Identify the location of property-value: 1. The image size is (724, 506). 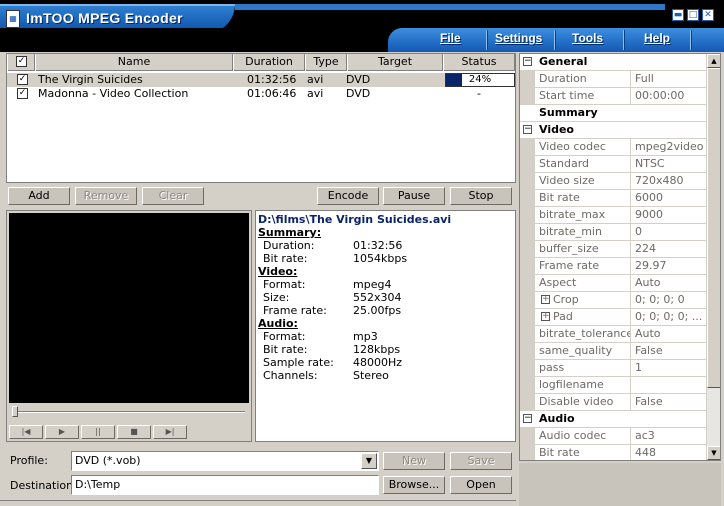
(670, 368).